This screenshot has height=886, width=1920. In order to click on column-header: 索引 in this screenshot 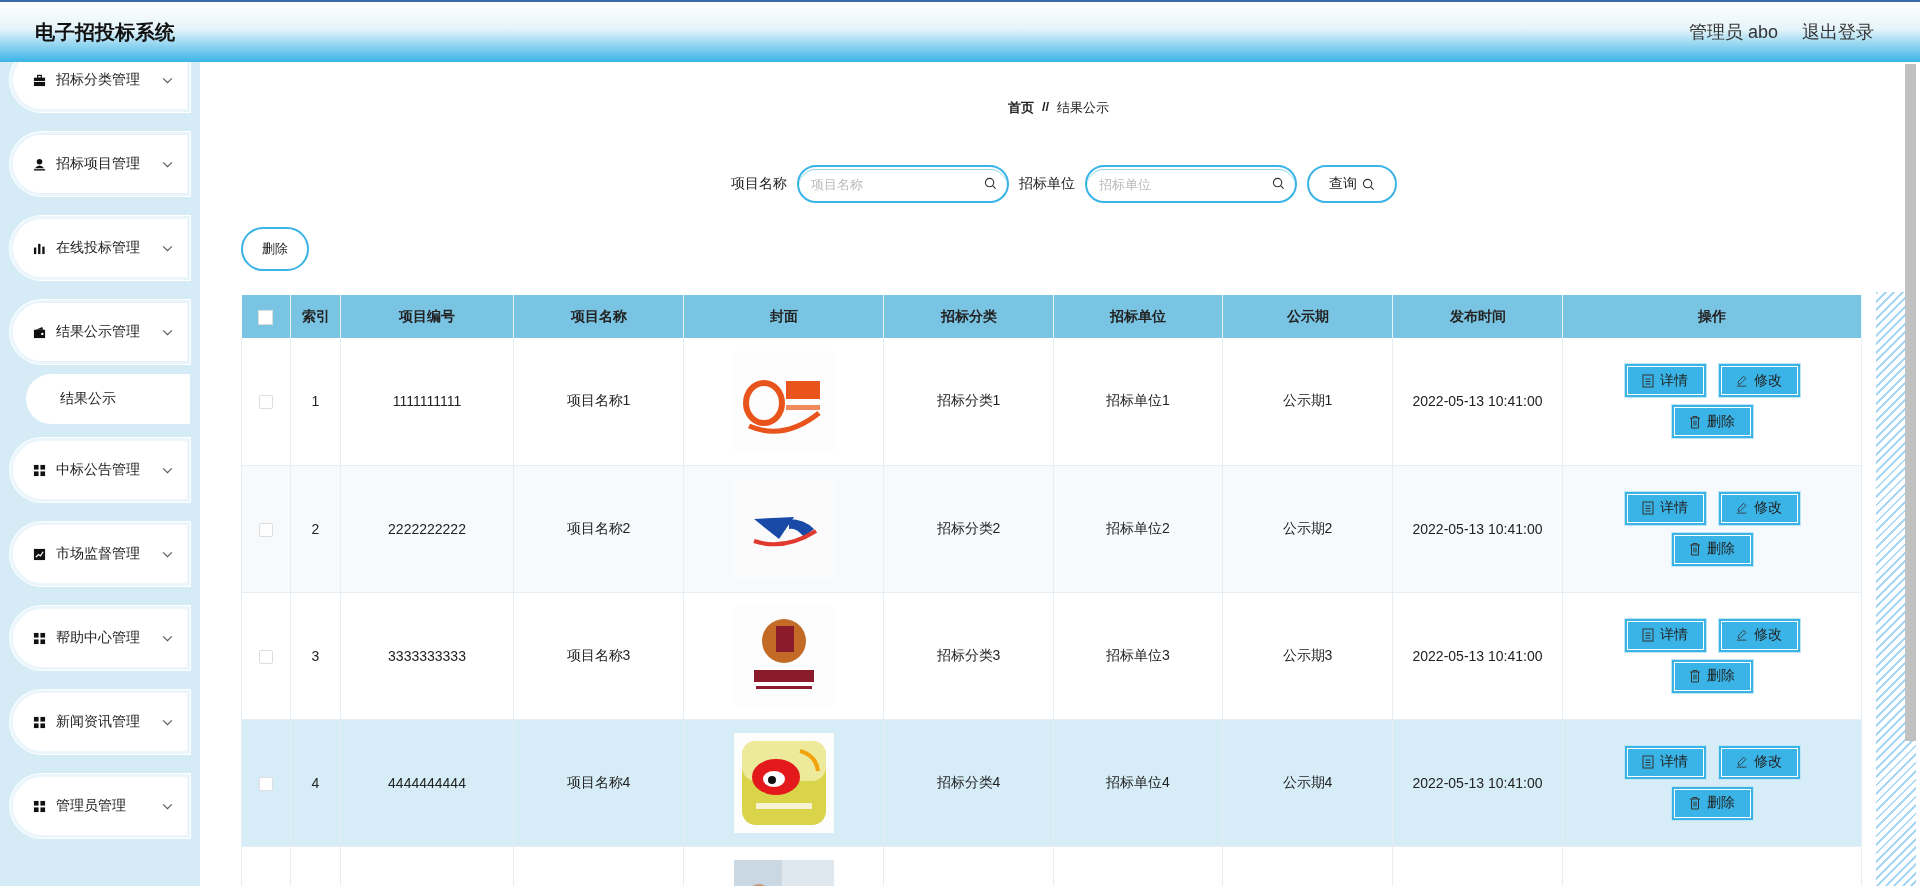, I will do `click(315, 315)`.